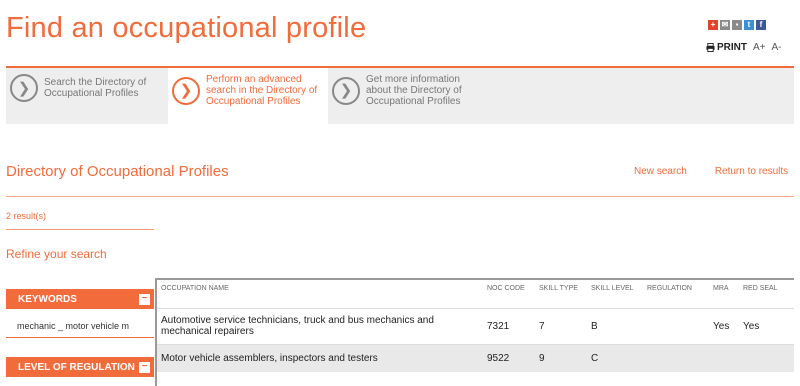 The height and width of the screenshot is (386, 800). What do you see at coordinates (724, 325) in the screenshot?
I see `mra: Yes` at bounding box center [724, 325].